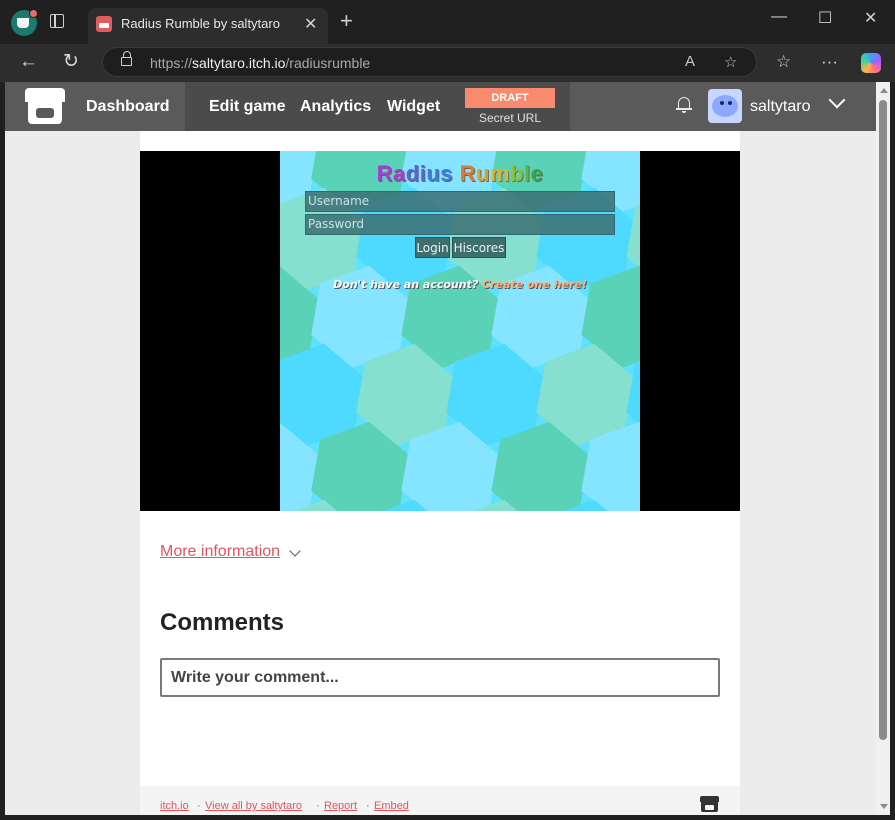 The height and width of the screenshot is (820, 895). What do you see at coordinates (399, 173) in the screenshot?
I see `game-title-letter: a` at bounding box center [399, 173].